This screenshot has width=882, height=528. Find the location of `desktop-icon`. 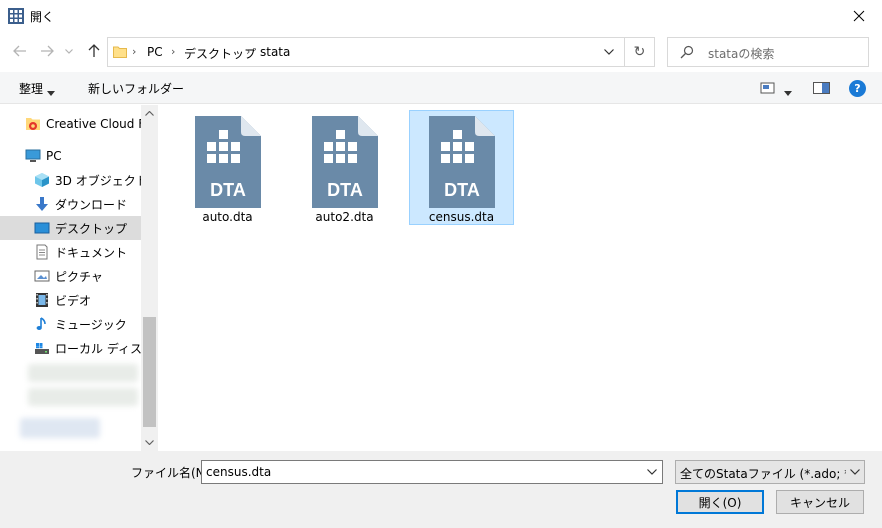

desktop-icon is located at coordinates (42, 228).